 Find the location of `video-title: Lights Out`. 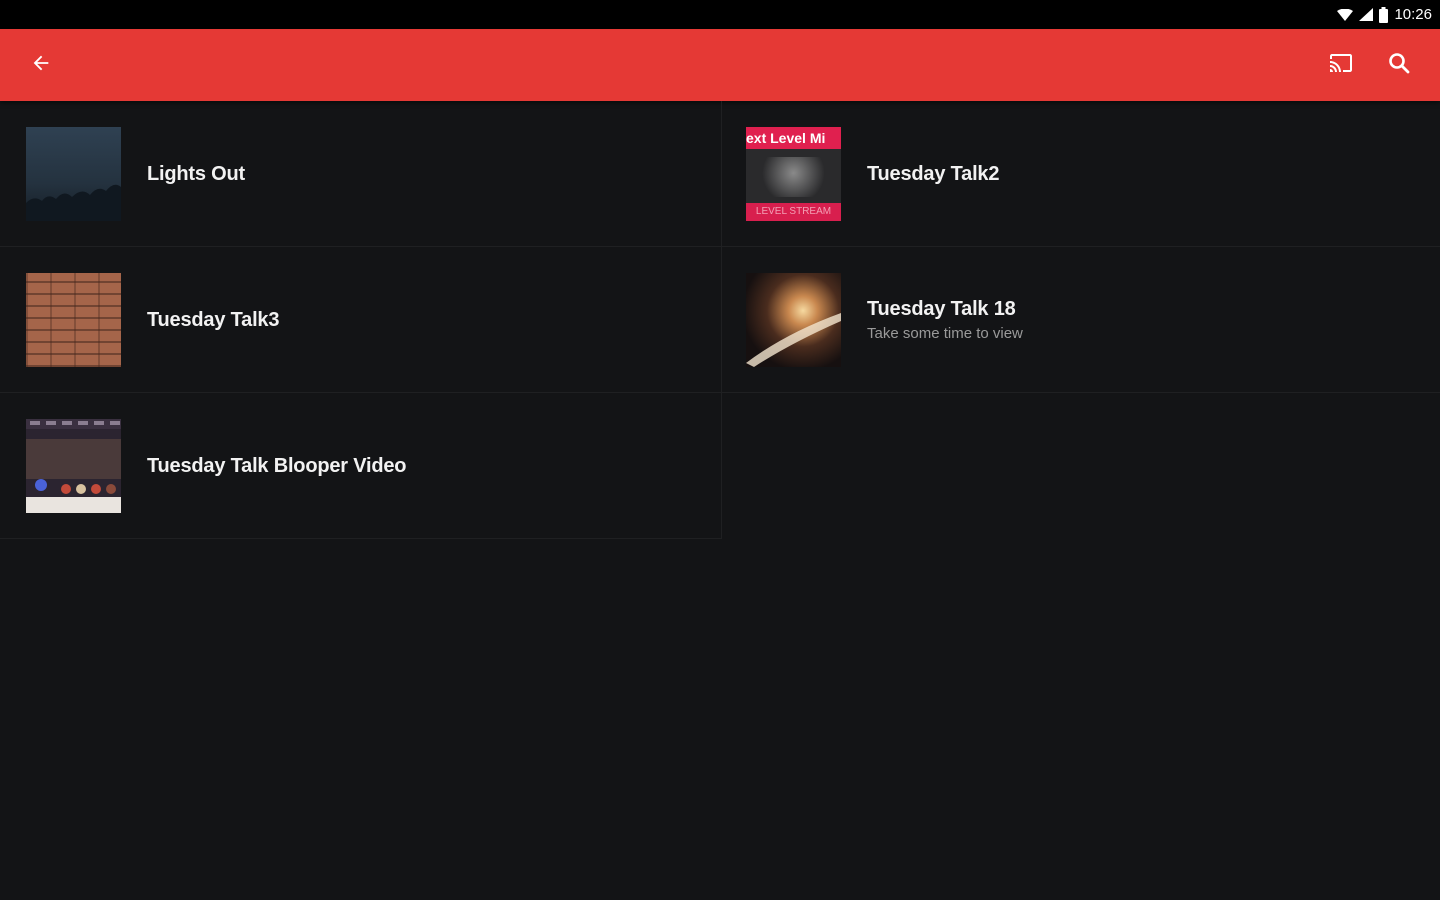

video-title: Lights Out is located at coordinates (196, 173).